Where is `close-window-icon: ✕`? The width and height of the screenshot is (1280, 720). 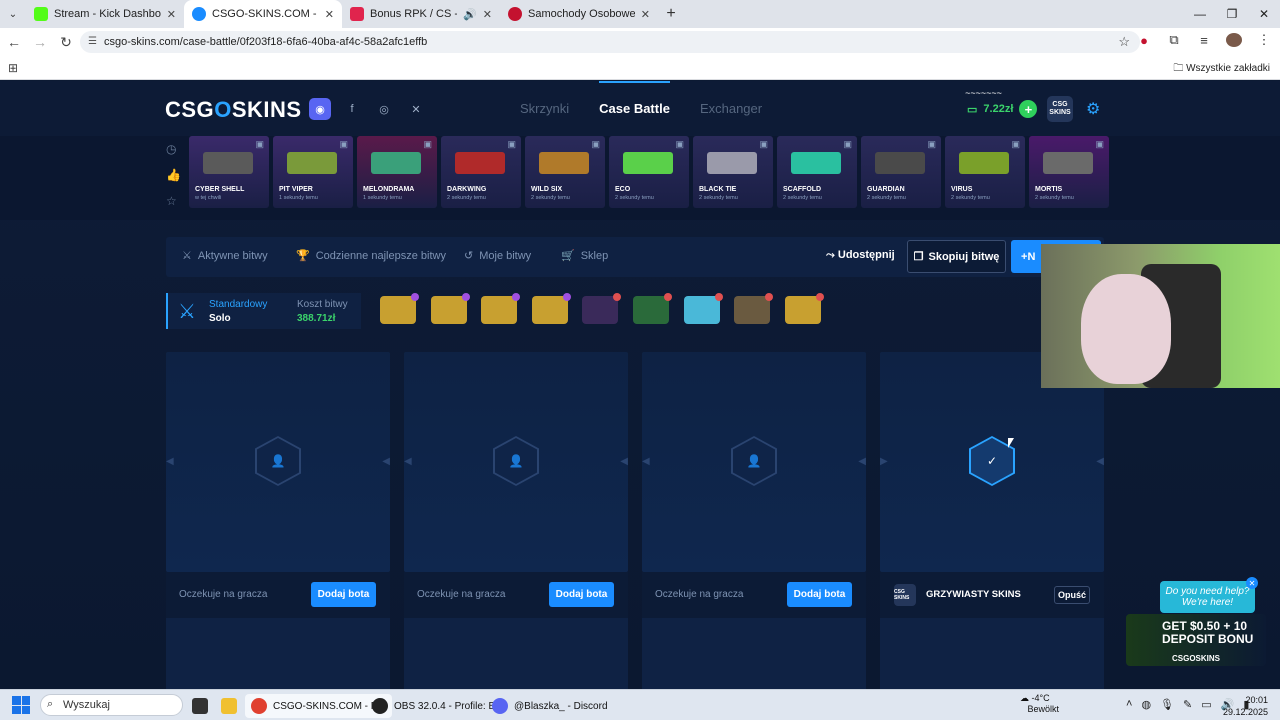 close-window-icon: ✕ is located at coordinates (1264, 14).